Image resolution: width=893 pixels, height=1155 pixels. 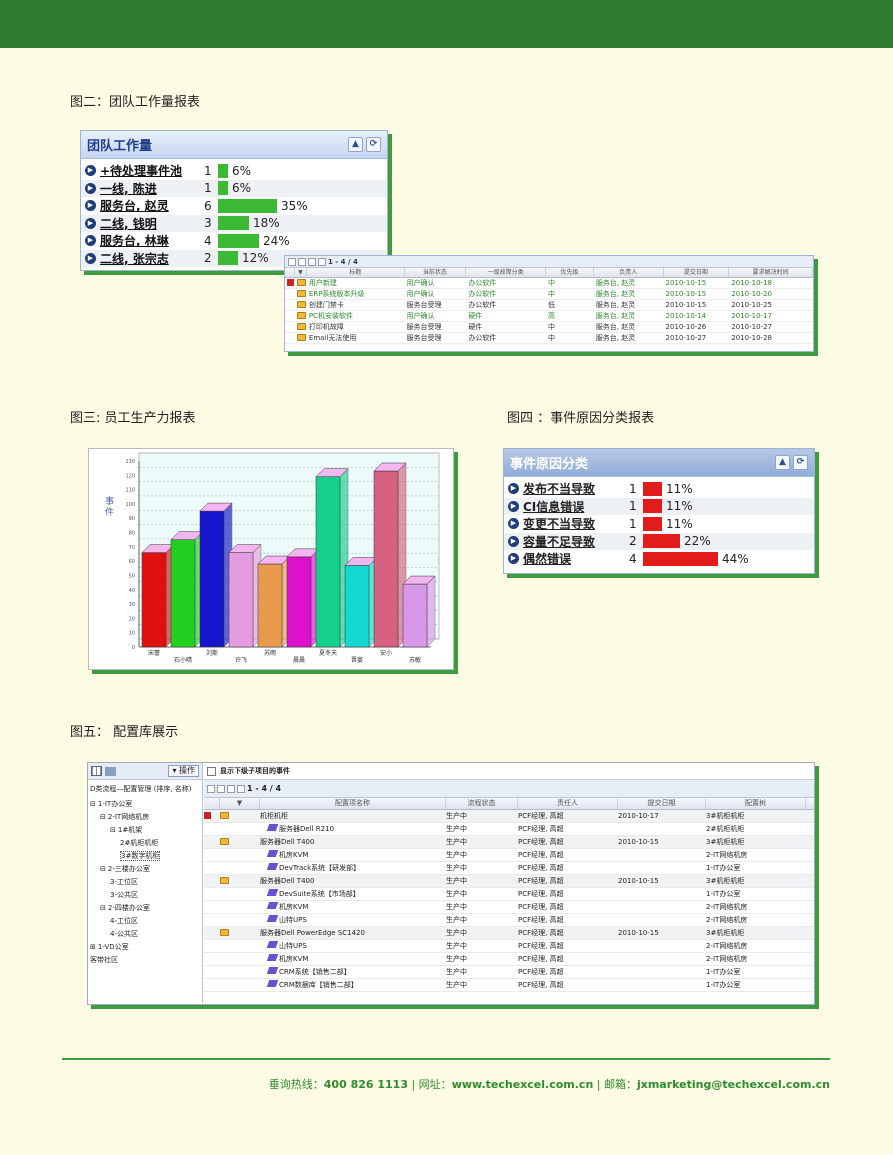 I want to click on table-cell: 创建门禁卡, so click(x=356, y=305).